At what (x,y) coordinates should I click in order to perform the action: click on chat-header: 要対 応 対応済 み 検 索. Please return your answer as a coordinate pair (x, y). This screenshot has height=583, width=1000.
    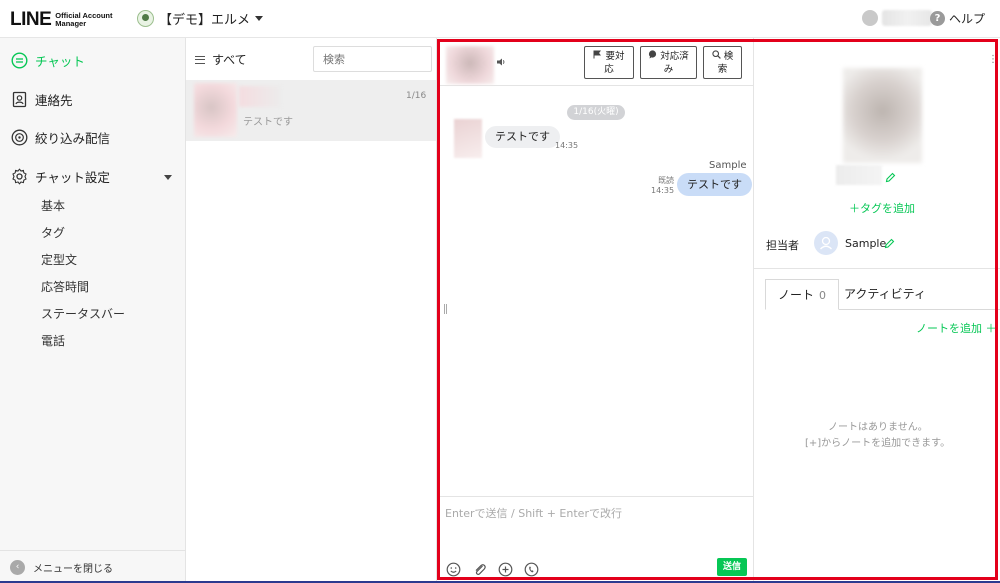
    Looking at the image, I should click on (595, 62).